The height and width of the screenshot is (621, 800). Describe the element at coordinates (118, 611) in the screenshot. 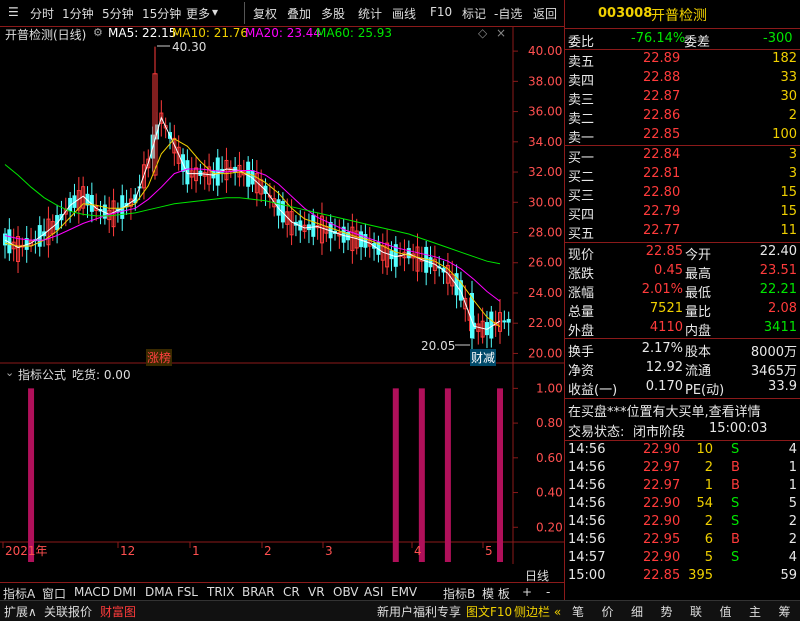

I see `fortune-chart-button: 财富图` at that location.